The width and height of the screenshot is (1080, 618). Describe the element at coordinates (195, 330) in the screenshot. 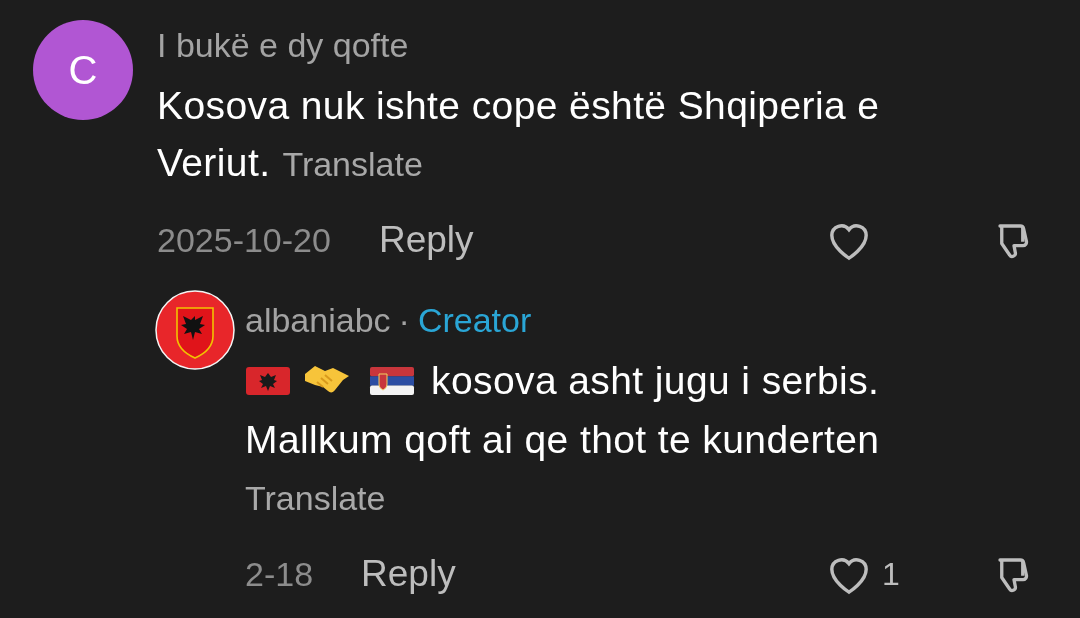

I see `avatar` at that location.